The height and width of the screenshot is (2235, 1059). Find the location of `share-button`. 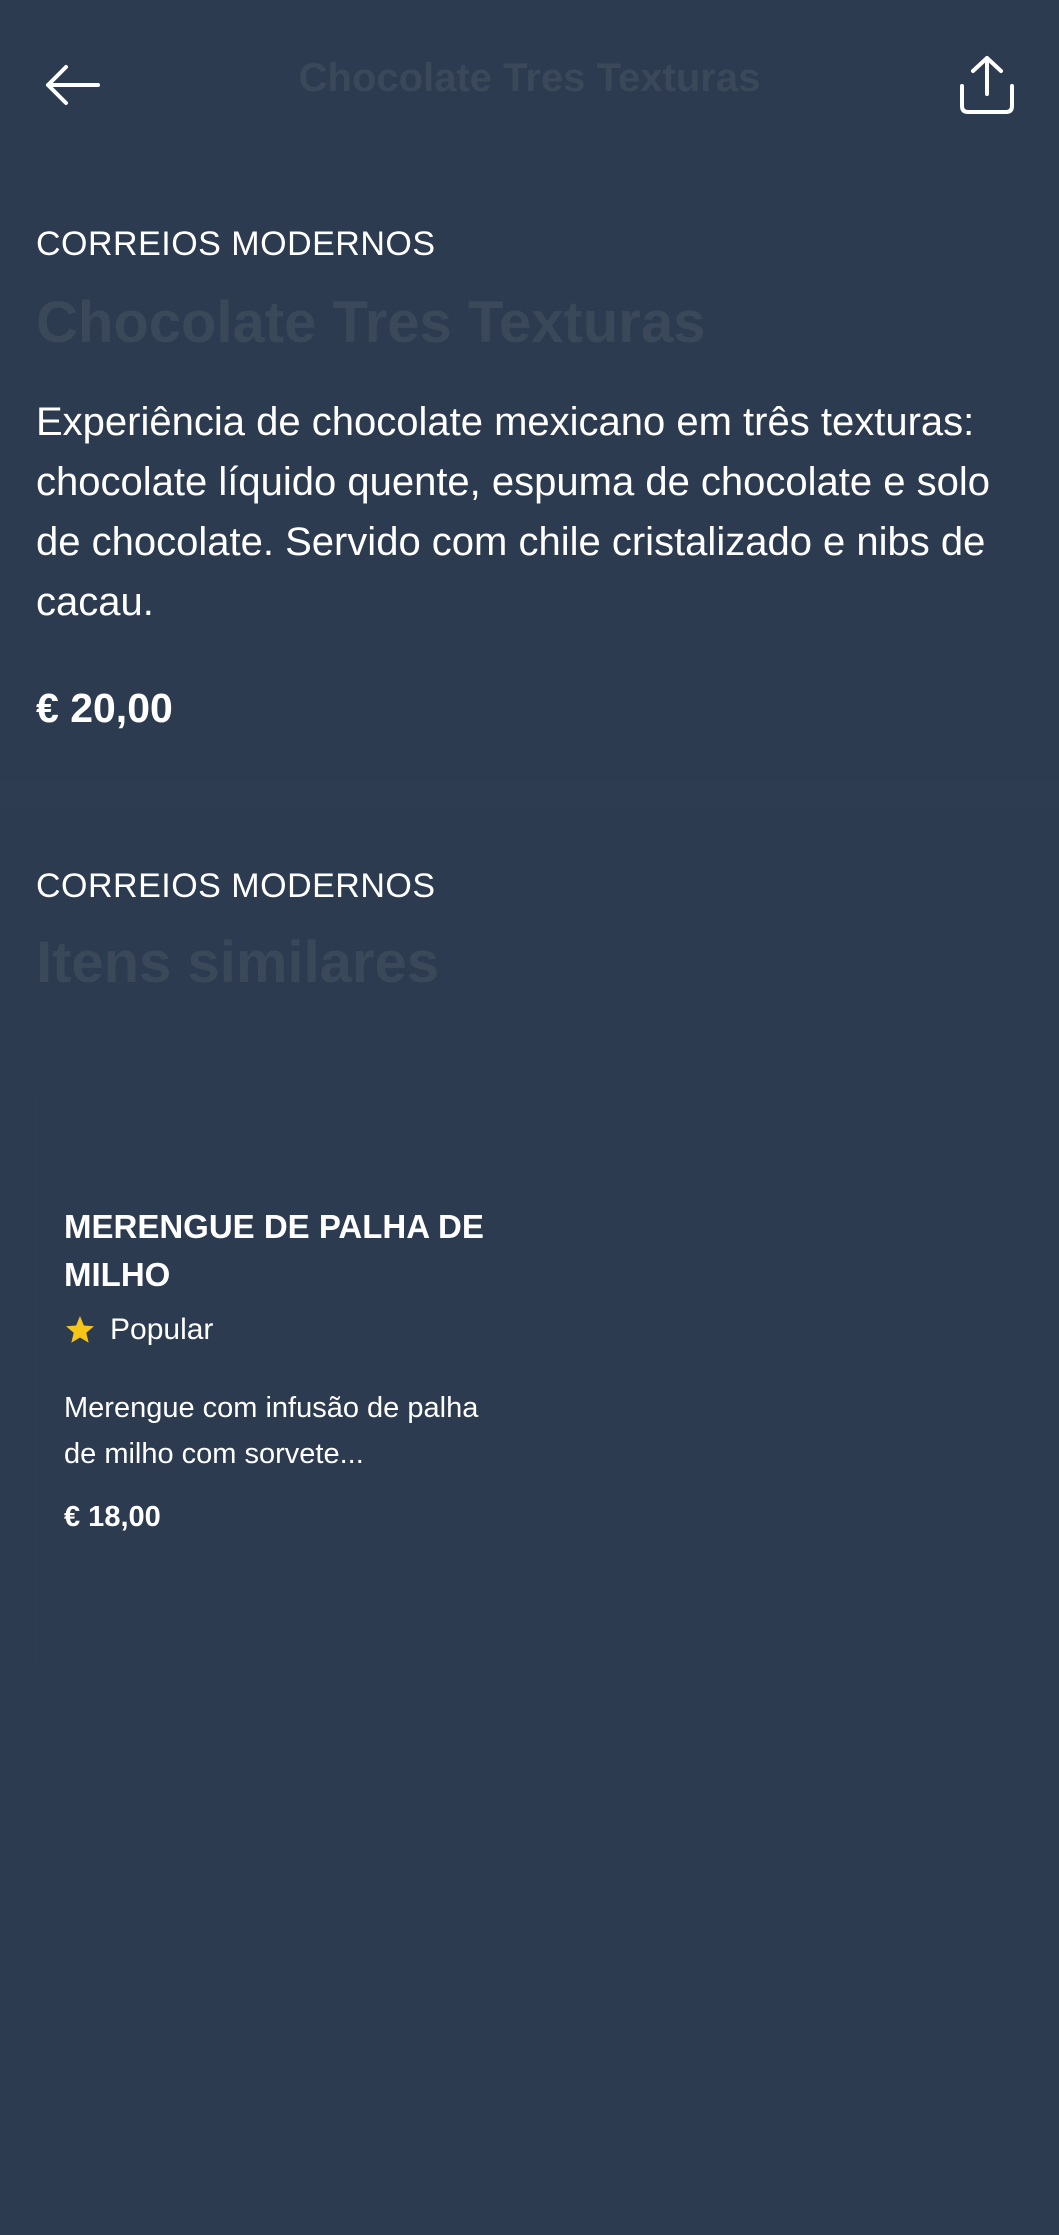

share-button is located at coordinates (987, 85).